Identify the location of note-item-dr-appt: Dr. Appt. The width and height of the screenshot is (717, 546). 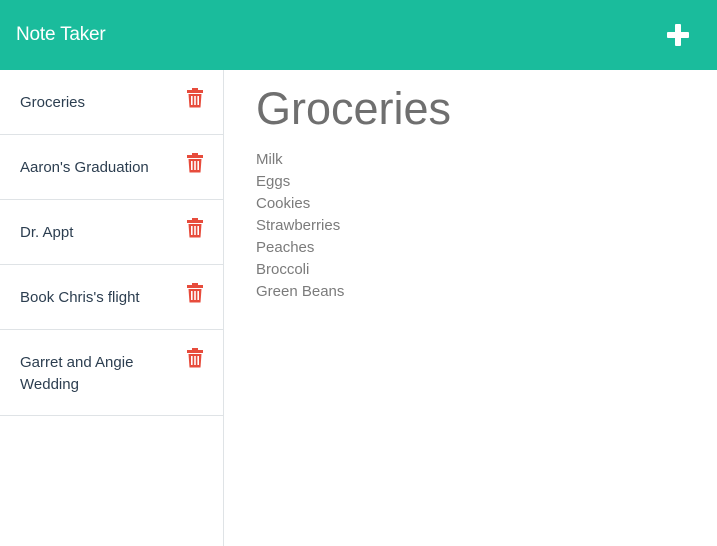
(111, 232).